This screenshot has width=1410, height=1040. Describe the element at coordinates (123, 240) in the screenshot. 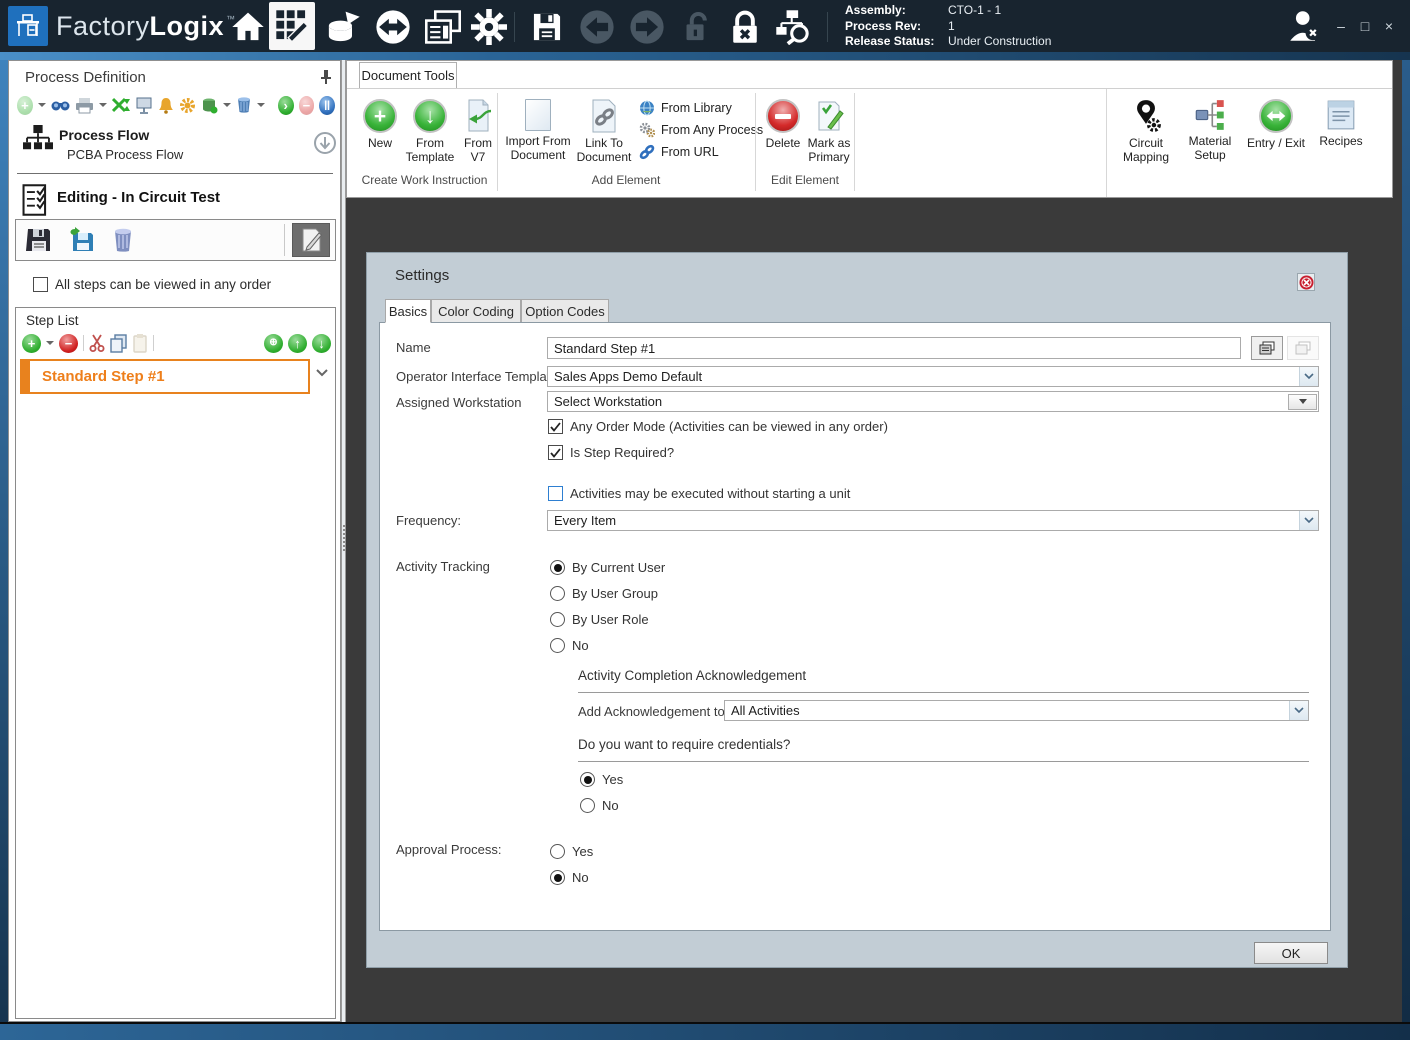

I see `delete-step-button` at that location.